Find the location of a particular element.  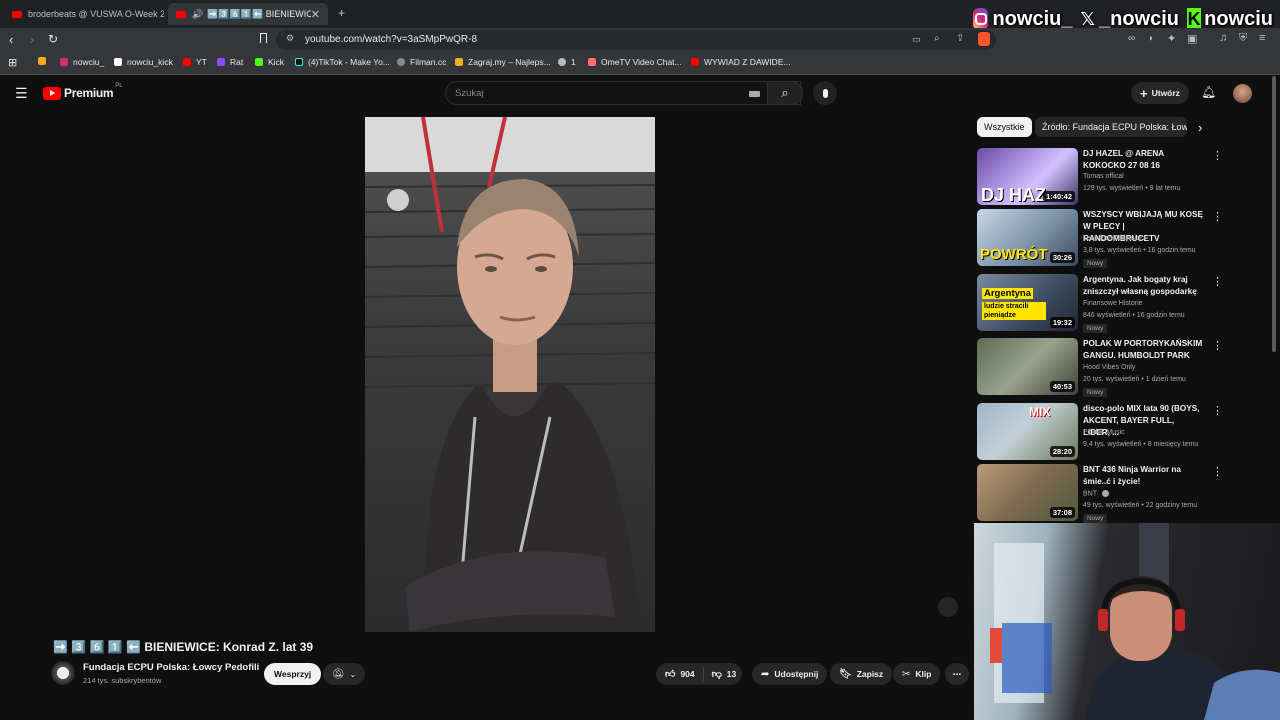

cast-icon: ▭ is located at coordinates (916, 39).